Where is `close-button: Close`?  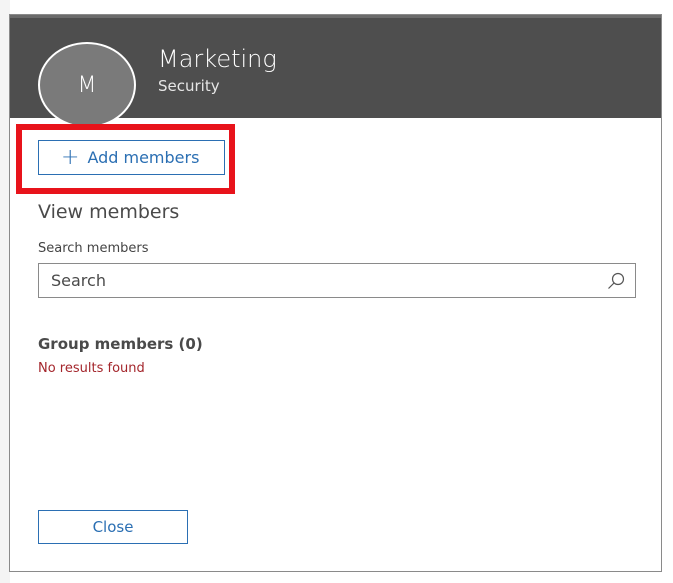
close-button: Close is located at coordinates (113, 527).